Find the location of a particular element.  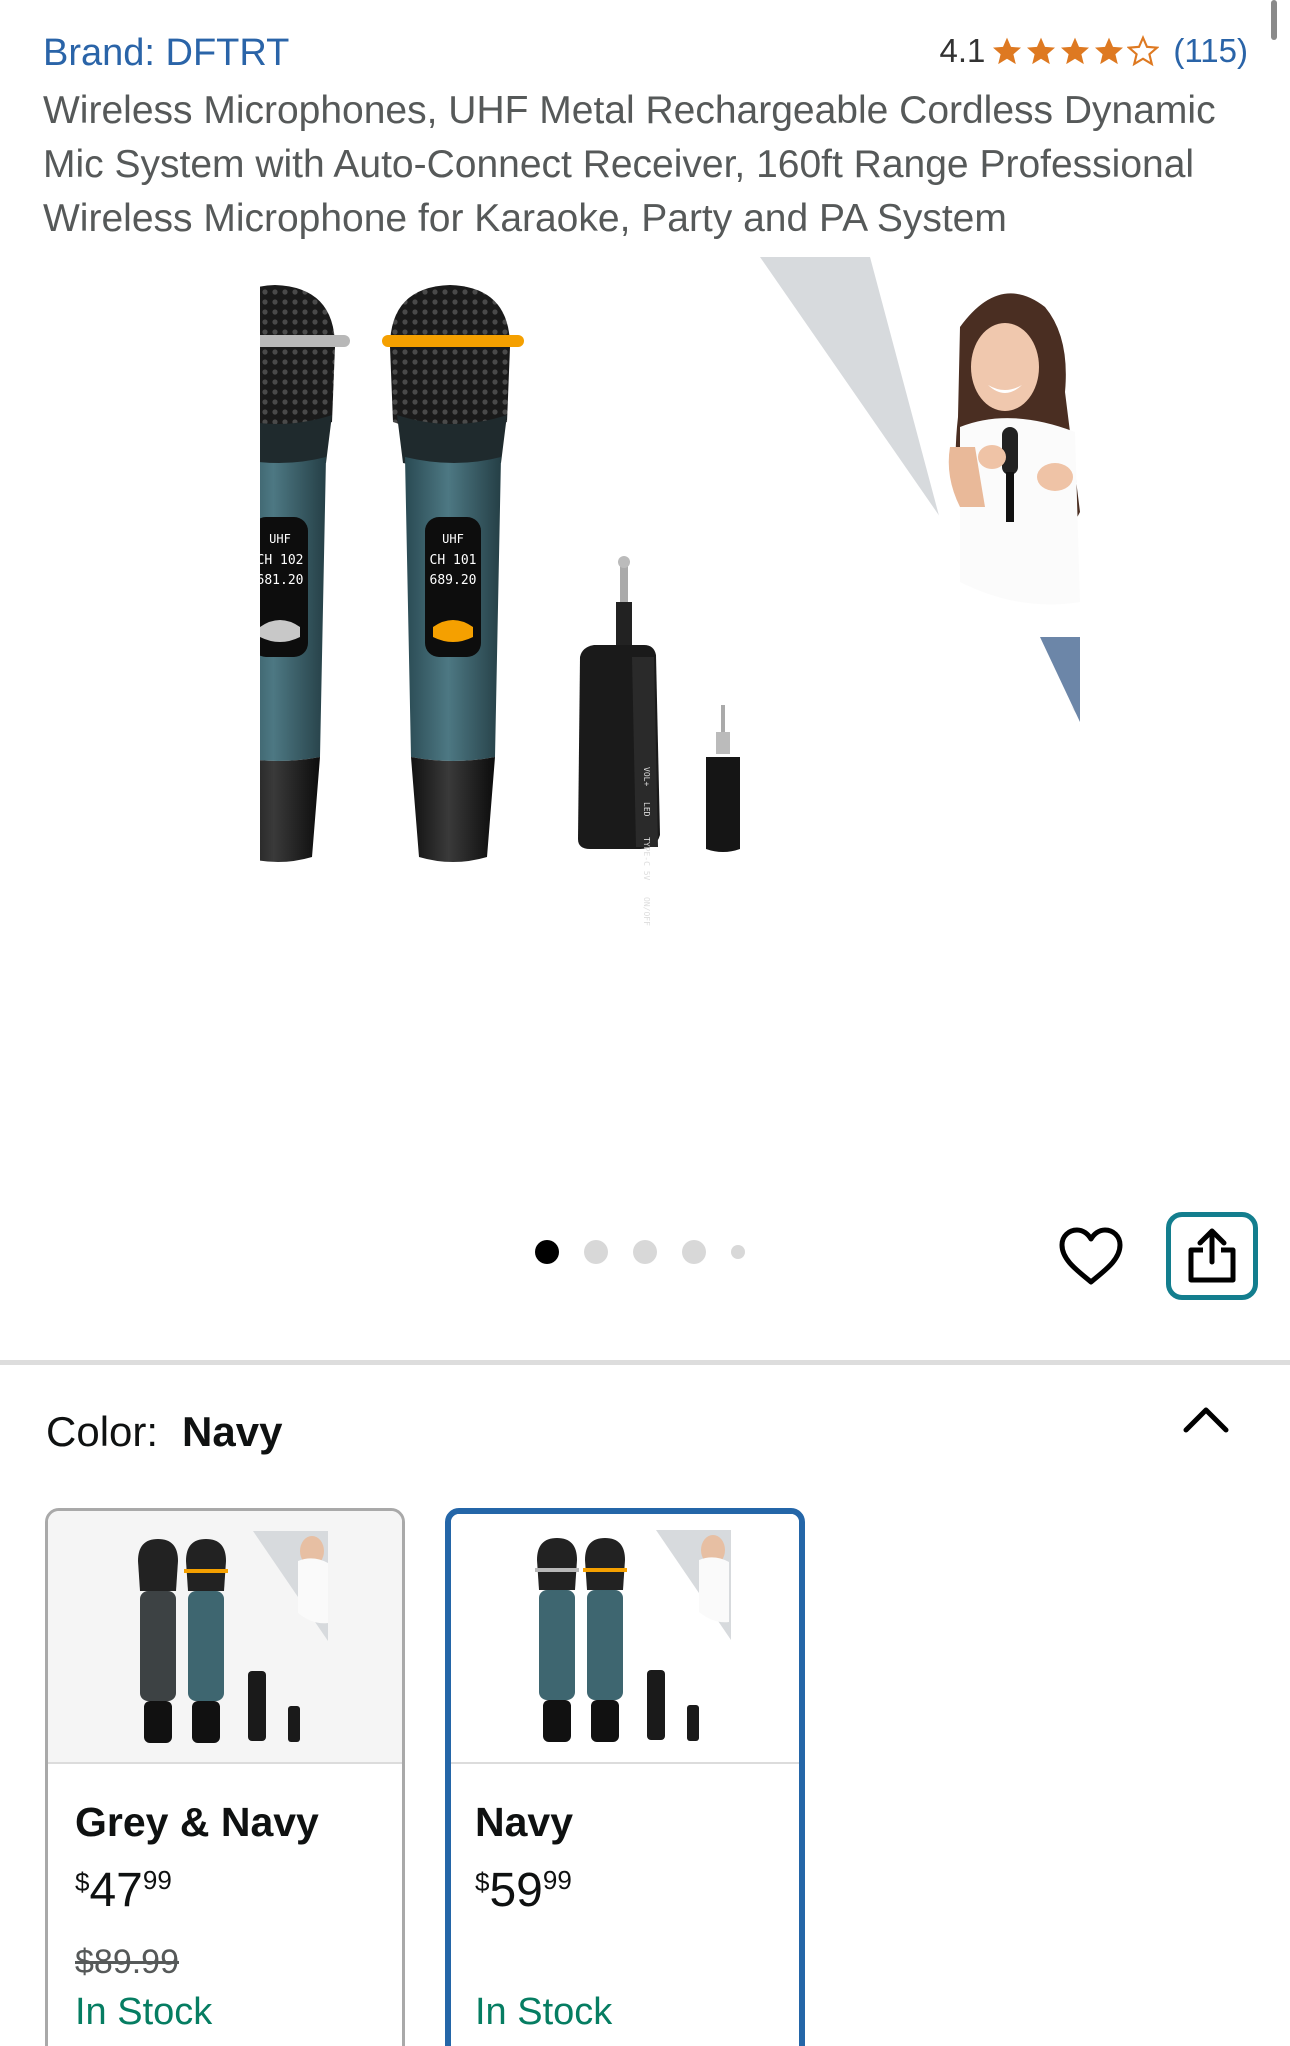

mic2-frequency: 689.20 is located at coordinates (453, 580).